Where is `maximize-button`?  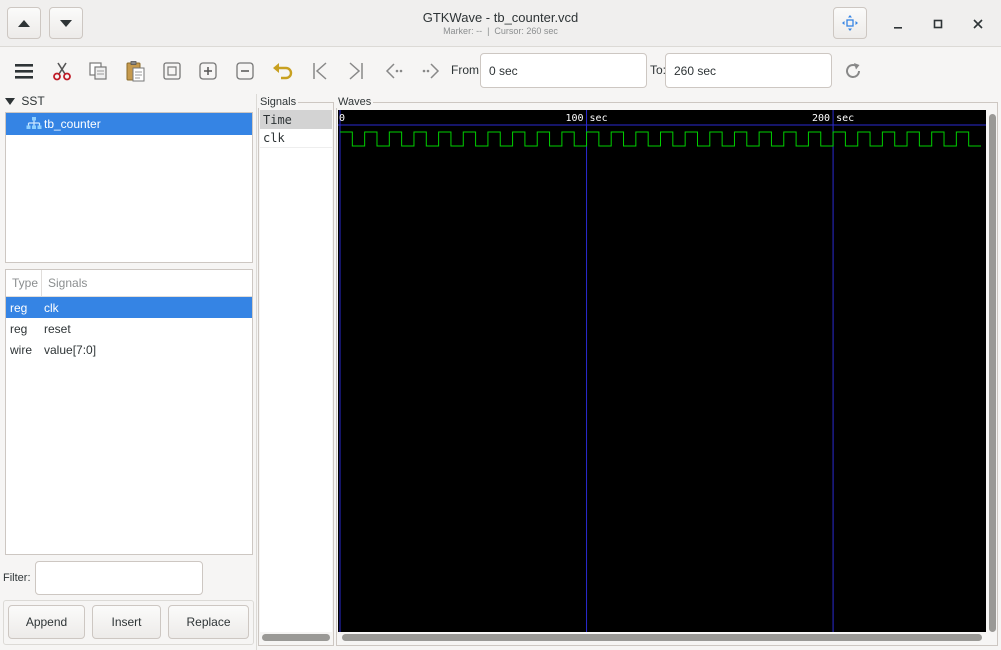 maximize-button is located at coordinates (938, 24).